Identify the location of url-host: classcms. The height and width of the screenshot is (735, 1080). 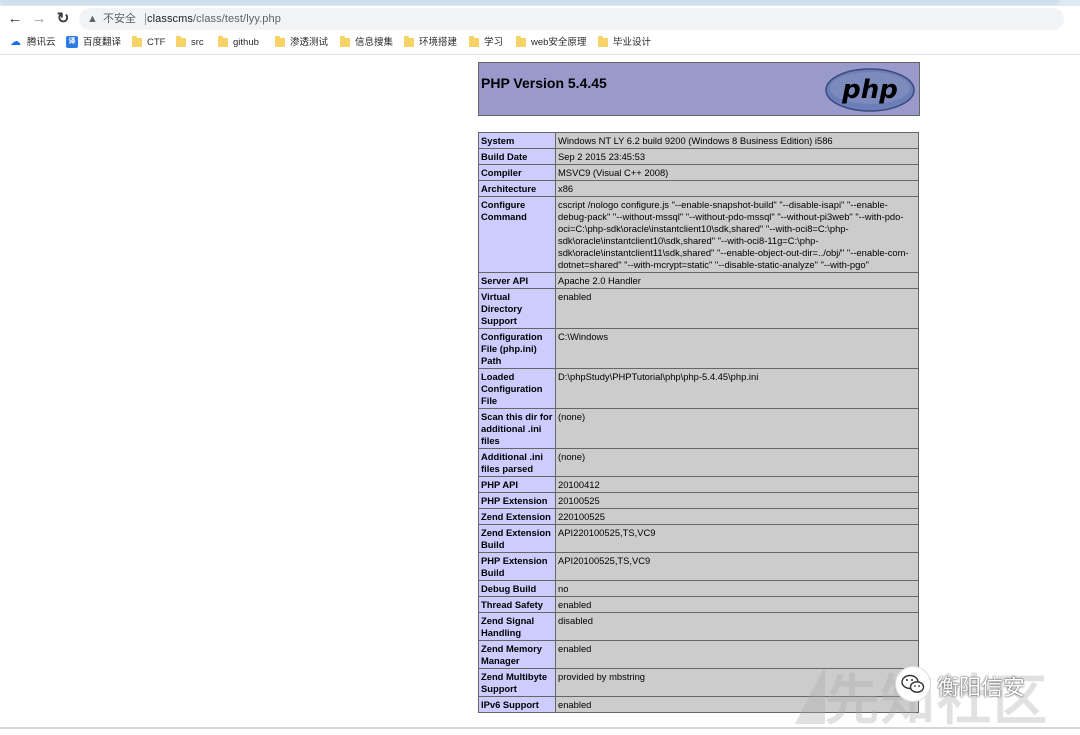
(170, 19).